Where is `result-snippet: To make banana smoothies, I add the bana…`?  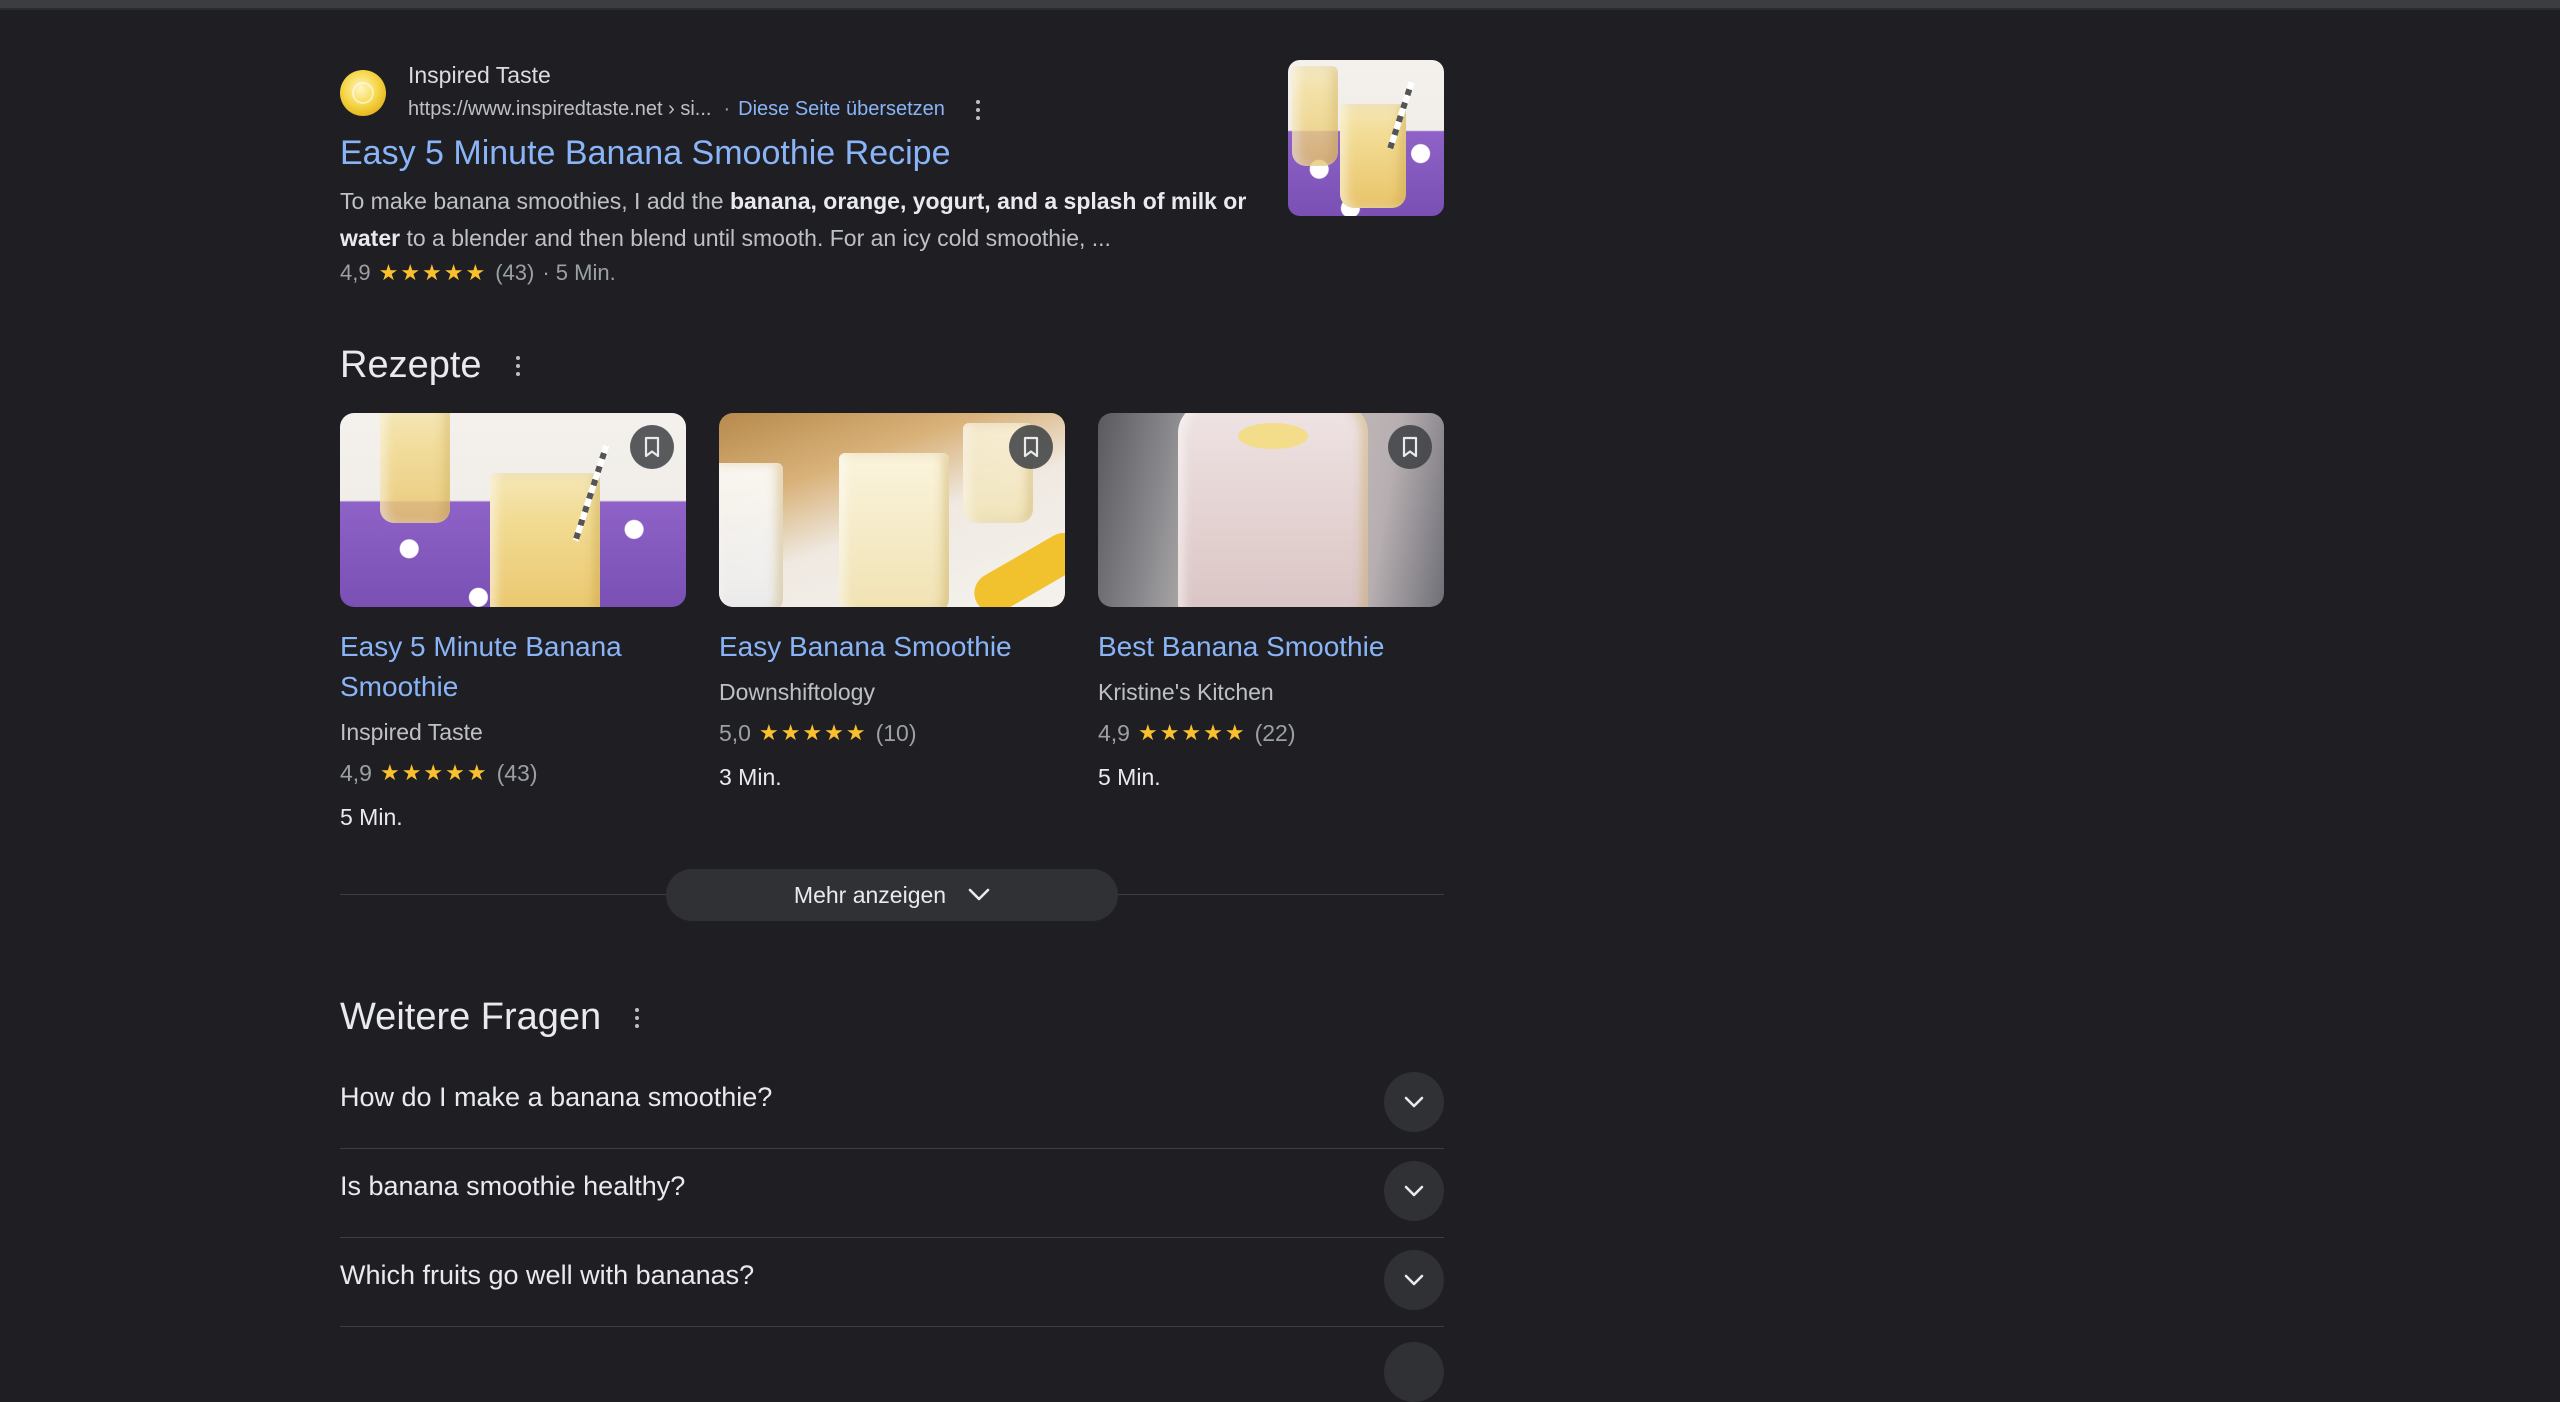
result-snippet: To make banana smoothies, I add the bana… is located at coordinates (800, 220).